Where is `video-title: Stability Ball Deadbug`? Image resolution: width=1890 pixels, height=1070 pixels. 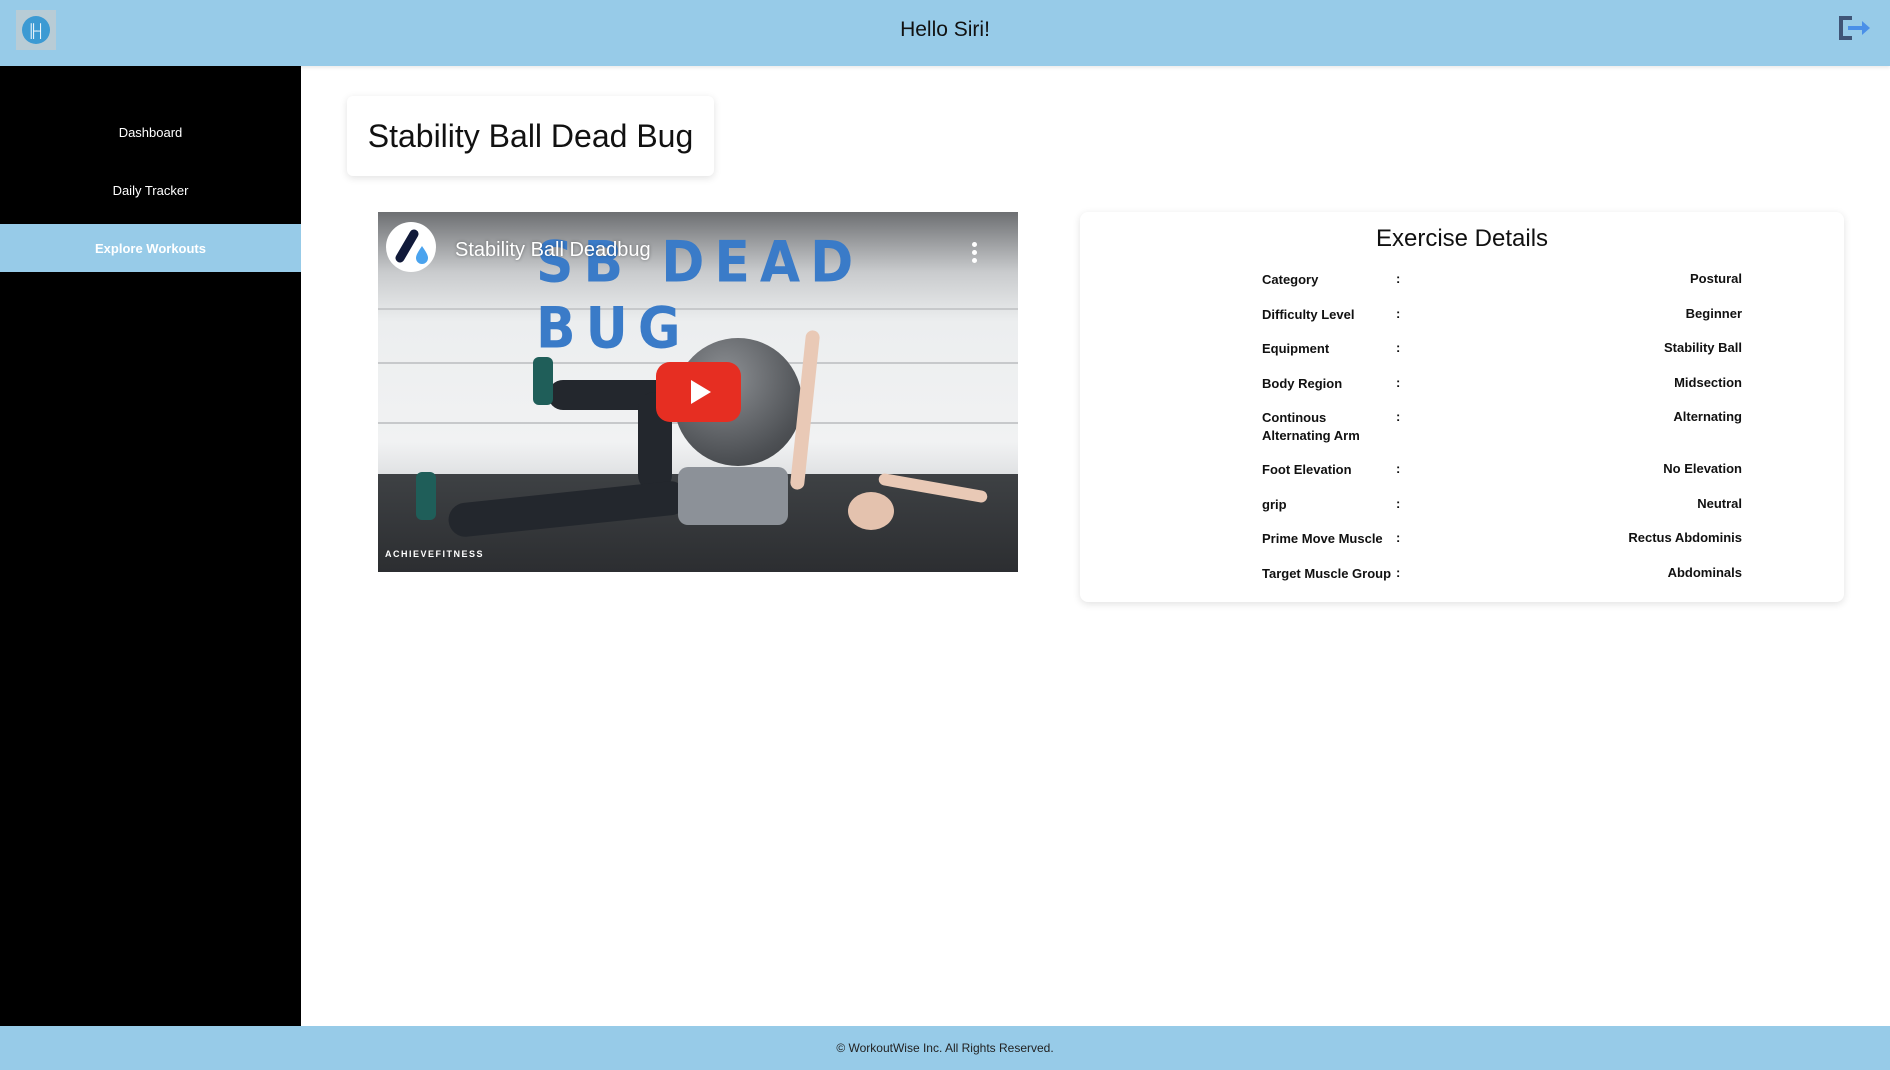
video-title: Stability Ball Deadbug is located at coordinates (553, 250).